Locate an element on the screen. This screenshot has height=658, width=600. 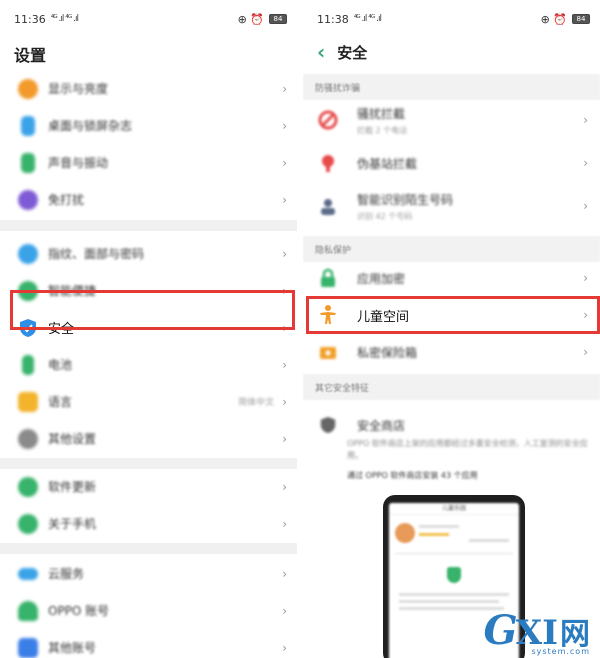
signal-icon: ⁴ᴳ .ıl ⁴ᴳ .ıl is located at coordinates (64, 19).